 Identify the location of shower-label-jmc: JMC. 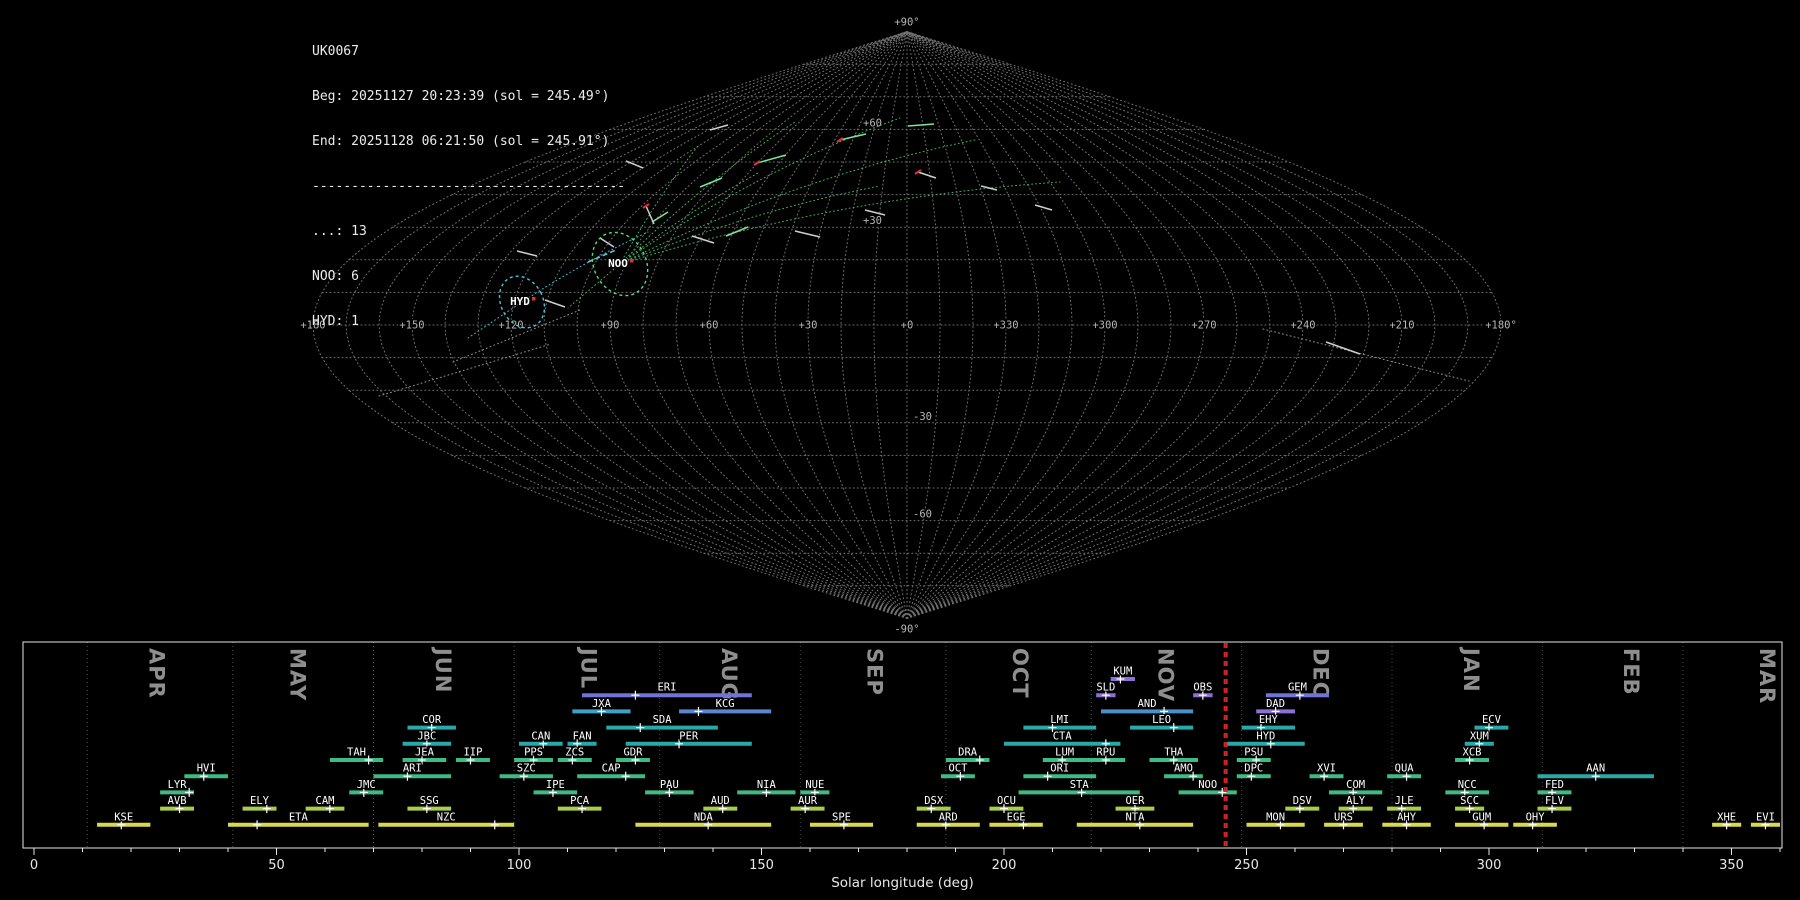
(366, 785).